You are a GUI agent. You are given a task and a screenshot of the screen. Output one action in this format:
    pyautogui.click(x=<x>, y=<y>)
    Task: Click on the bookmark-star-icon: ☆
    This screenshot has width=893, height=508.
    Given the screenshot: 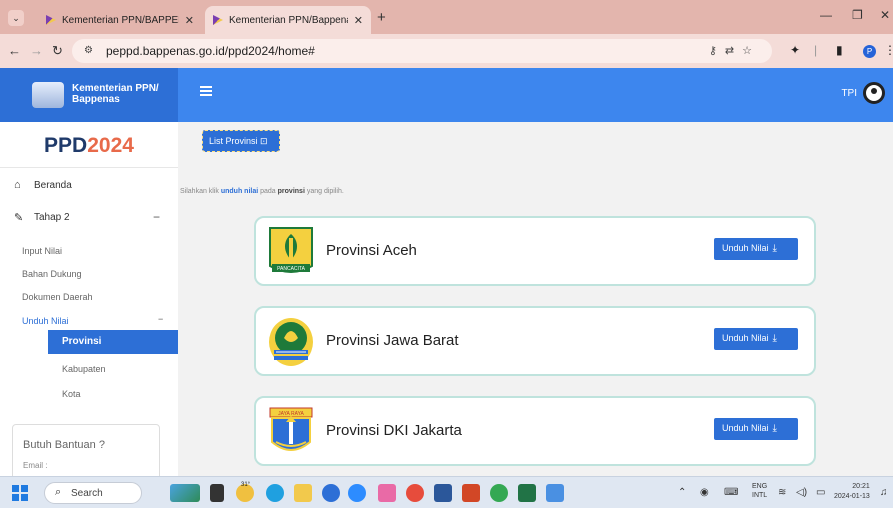 What is the action you would take?
    pyautogui.click(x=751, y=51)
    